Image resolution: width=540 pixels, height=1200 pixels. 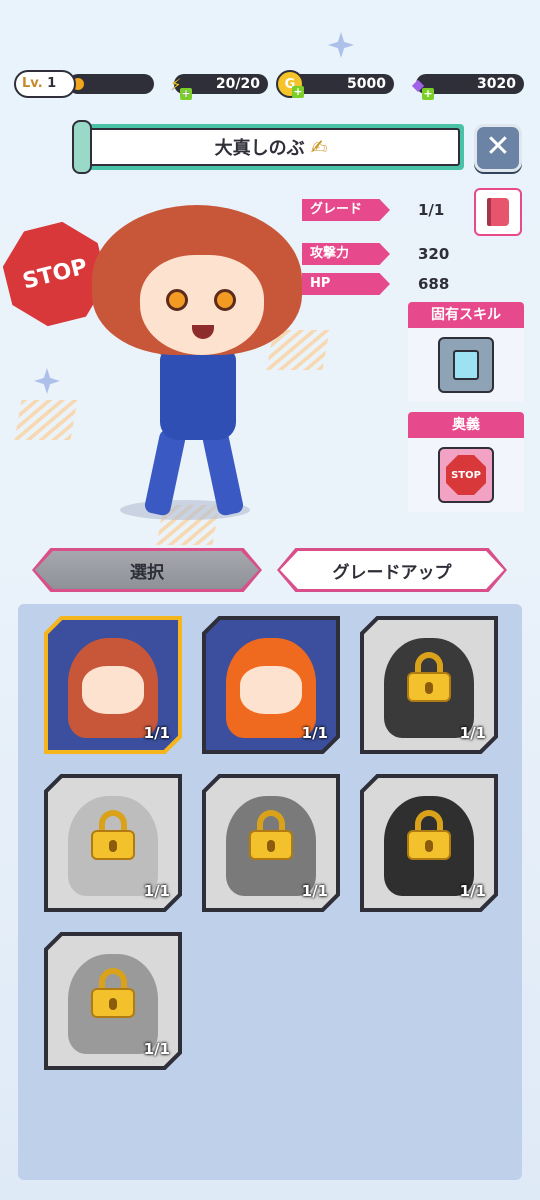 I want to click on close-button: ✕, so click(x=498, y=148).